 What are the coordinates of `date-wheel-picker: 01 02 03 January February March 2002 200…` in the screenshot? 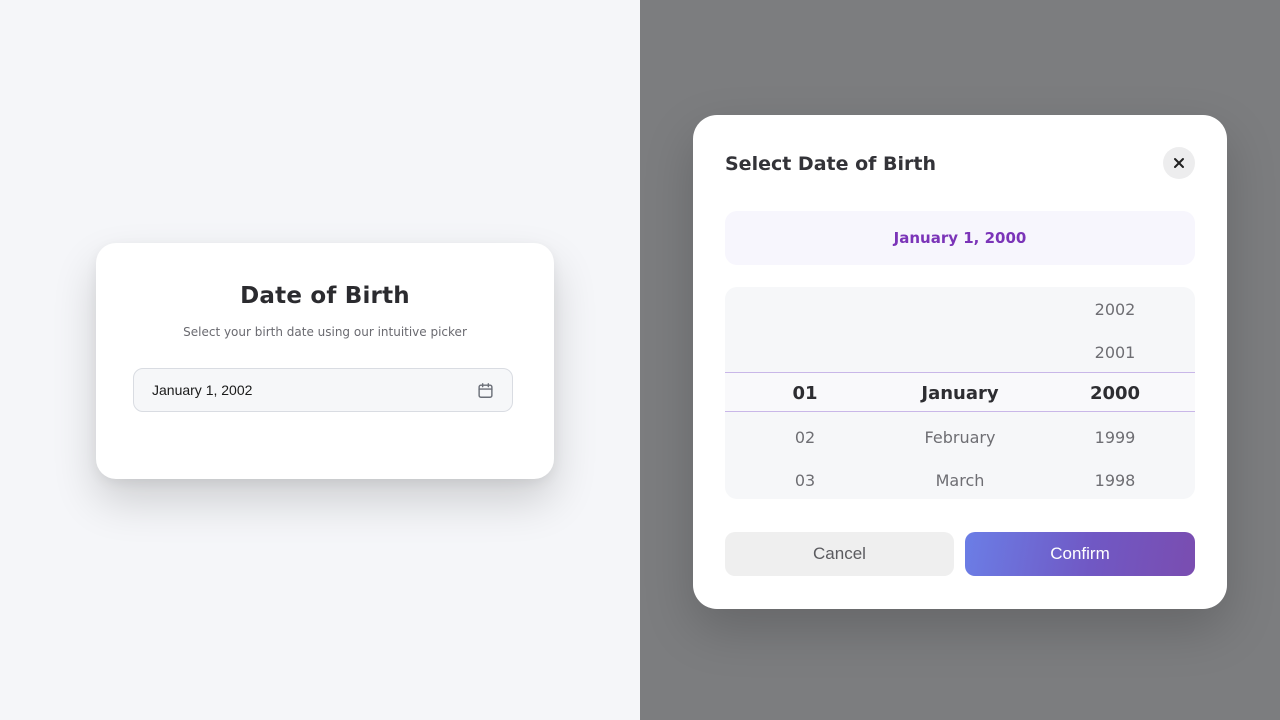 It's located at (960, 393).